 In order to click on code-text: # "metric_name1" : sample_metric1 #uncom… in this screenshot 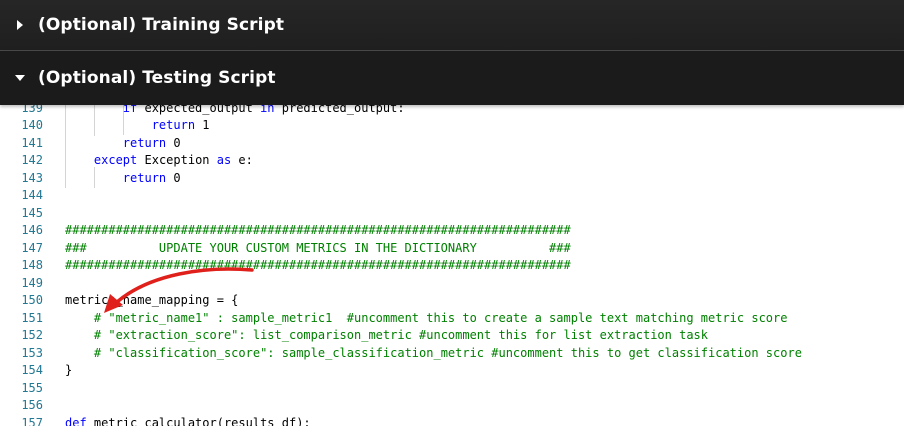, I will do `click(426, 319)`.